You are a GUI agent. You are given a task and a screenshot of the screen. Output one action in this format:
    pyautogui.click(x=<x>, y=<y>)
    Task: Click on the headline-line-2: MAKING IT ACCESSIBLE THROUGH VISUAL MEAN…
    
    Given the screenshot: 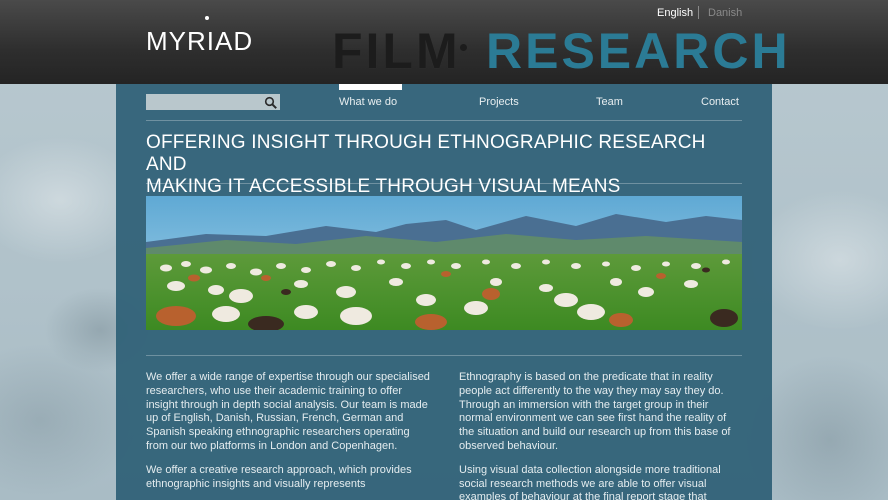 What is the action you would take?
    pyautogui.click(x=383, y=186)
    